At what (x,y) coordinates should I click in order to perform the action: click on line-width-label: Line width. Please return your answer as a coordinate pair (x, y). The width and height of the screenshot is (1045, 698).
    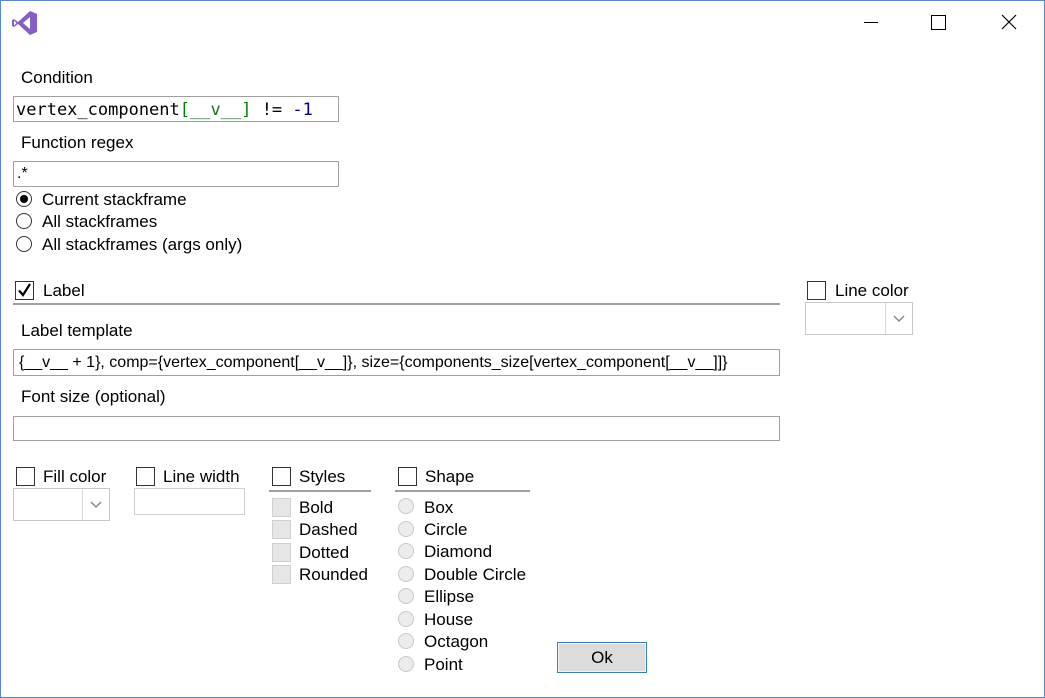
    Looking at the image, I should click on (201, 476).